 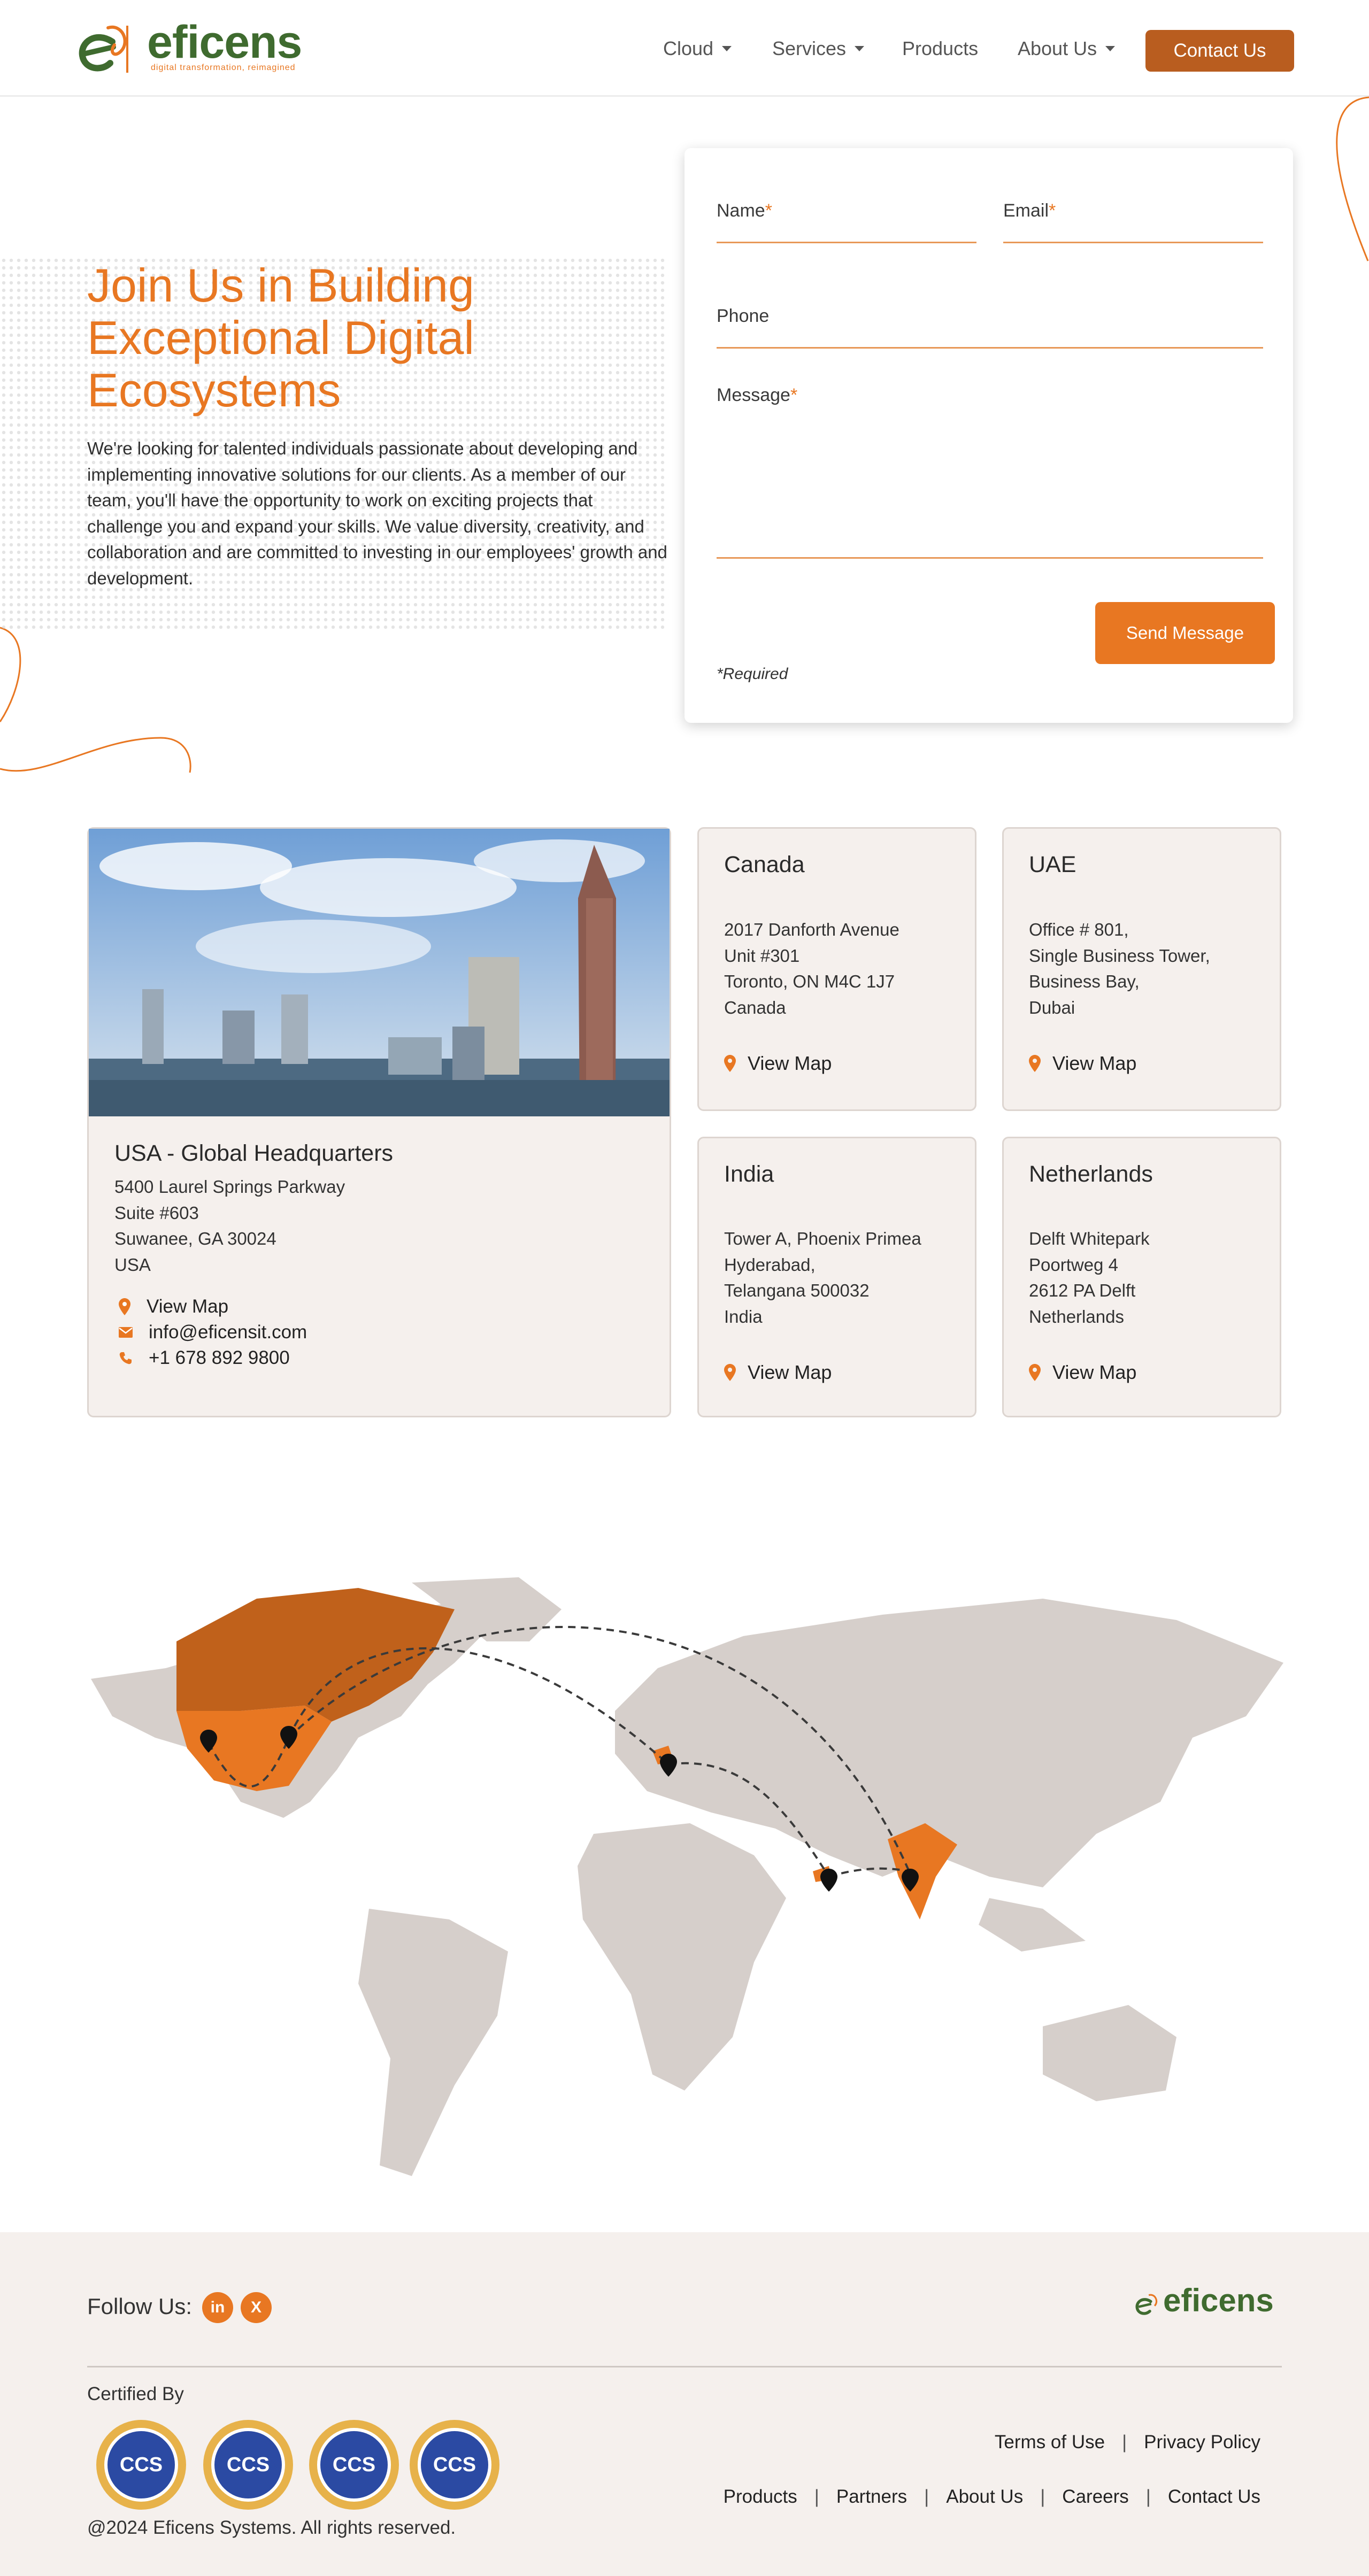 I want to click on name-input, so click(x=847, y=242).